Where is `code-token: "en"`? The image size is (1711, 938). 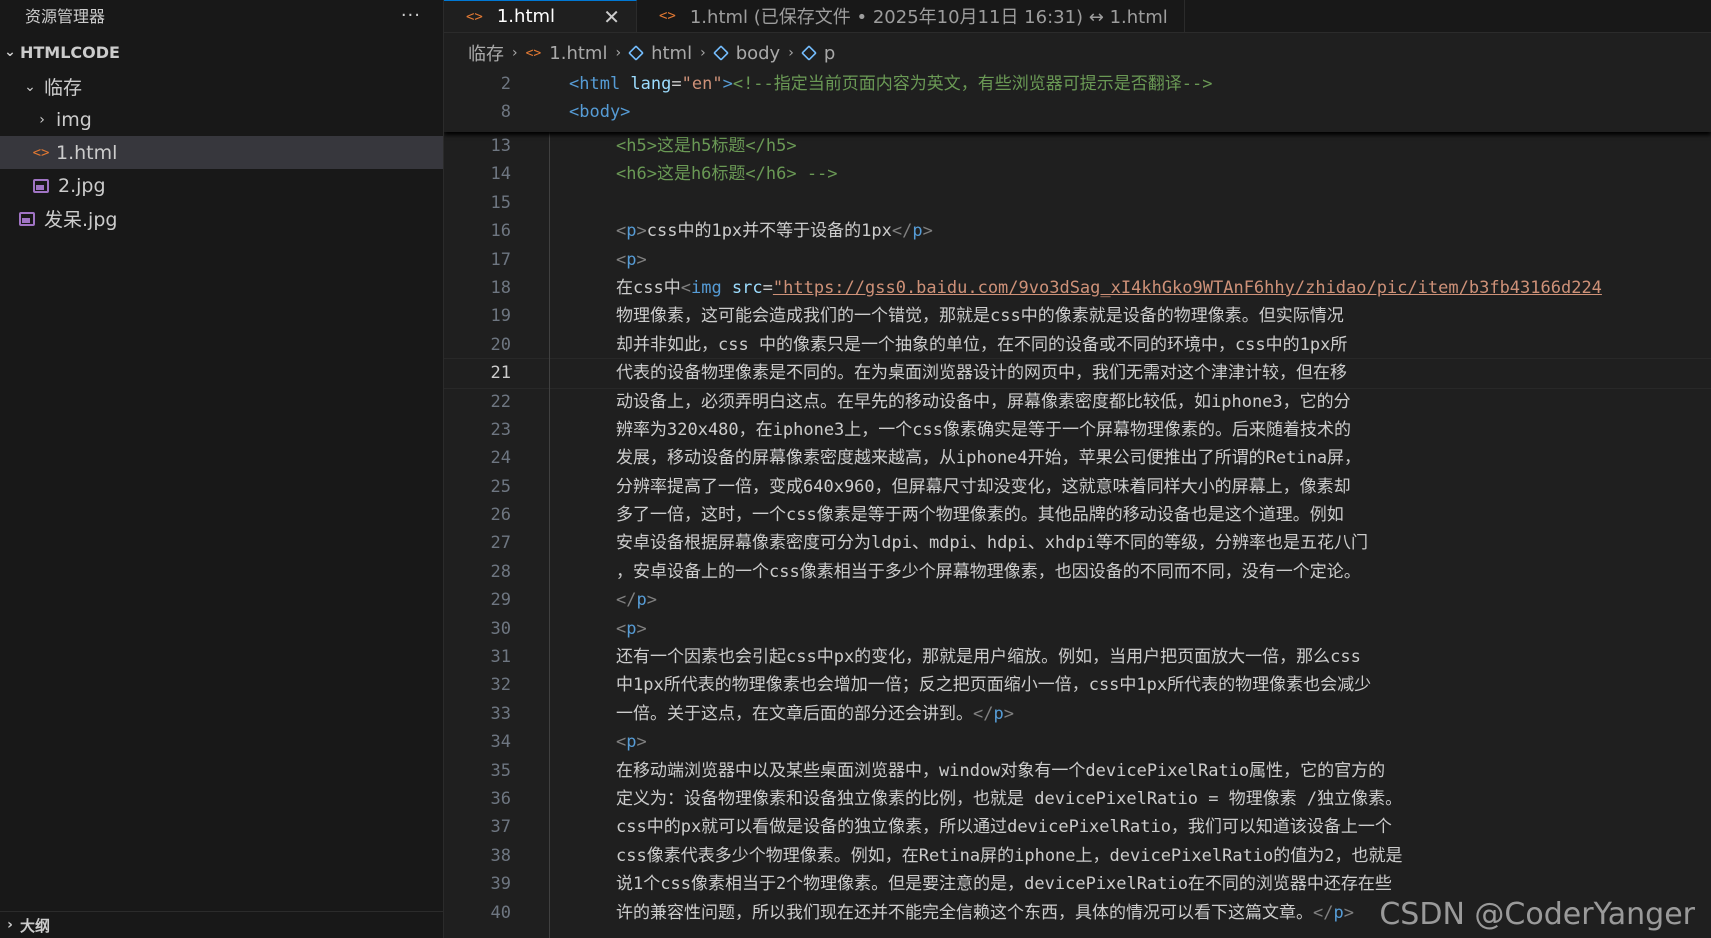 code-token: "en" is located at coordinates (702, 84).